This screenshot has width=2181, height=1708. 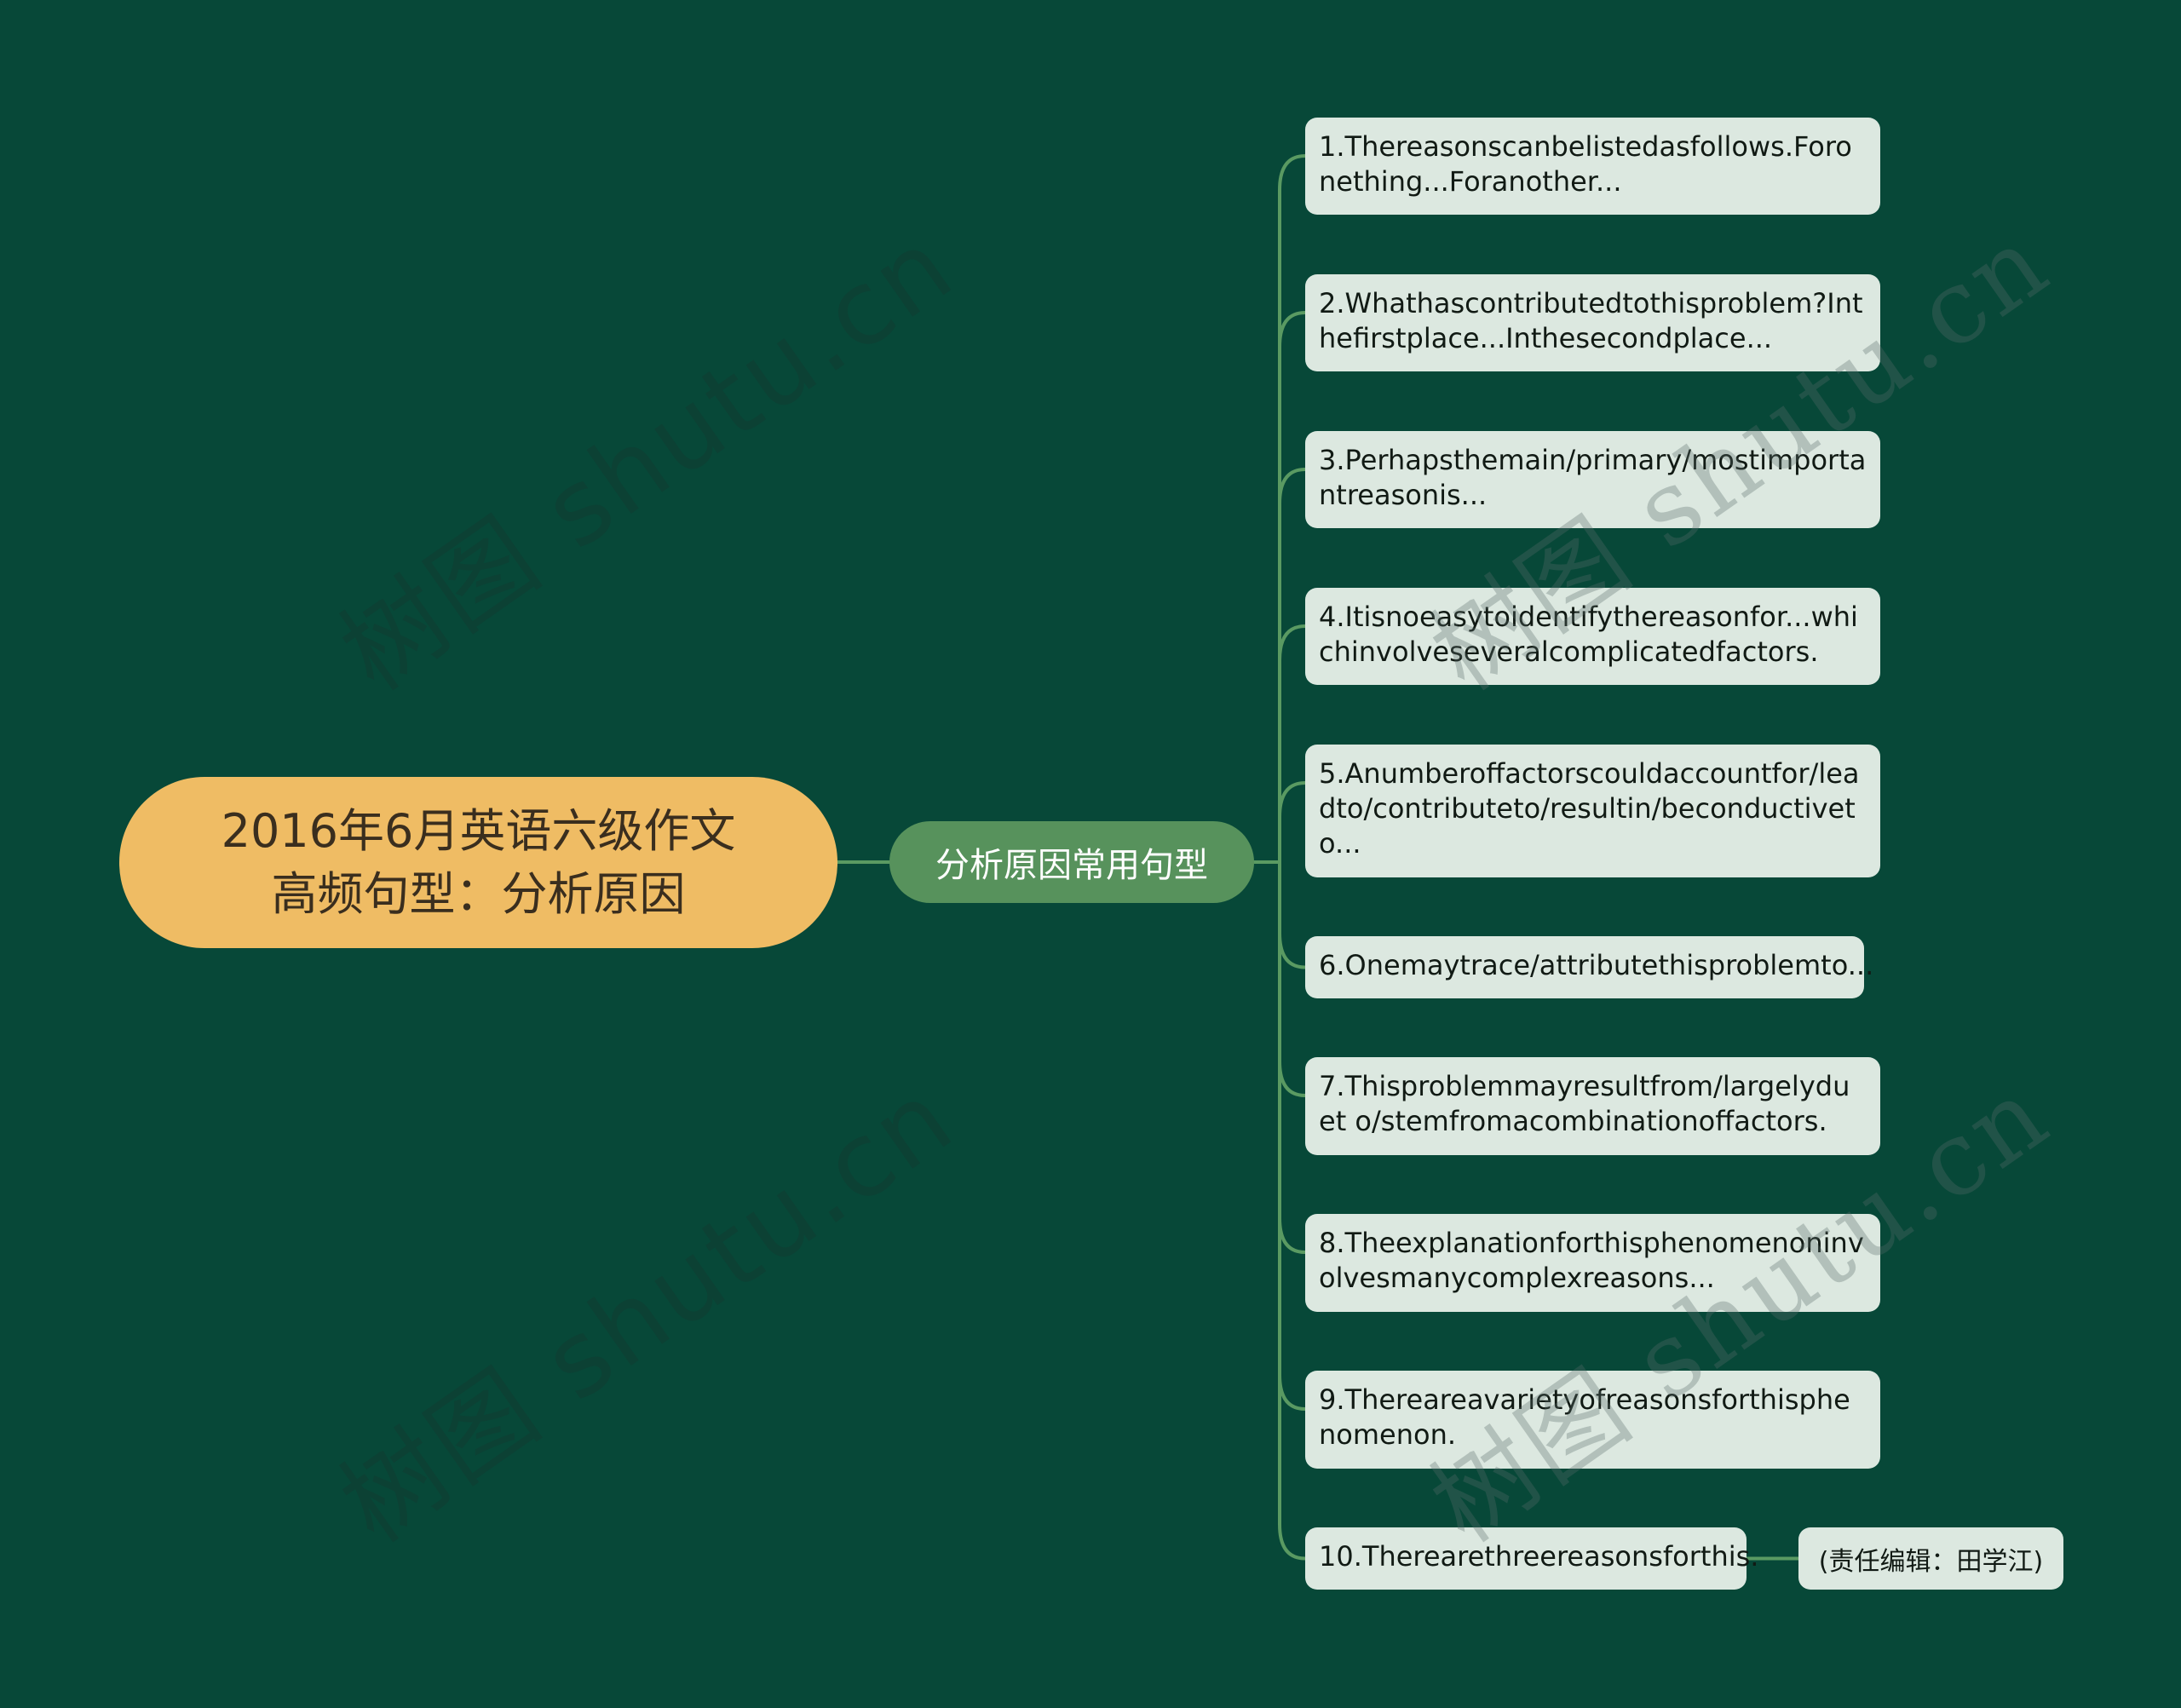 I want to click on root-title-line-1: 2016年6月英语六级作文, so click(x=478, y=830).